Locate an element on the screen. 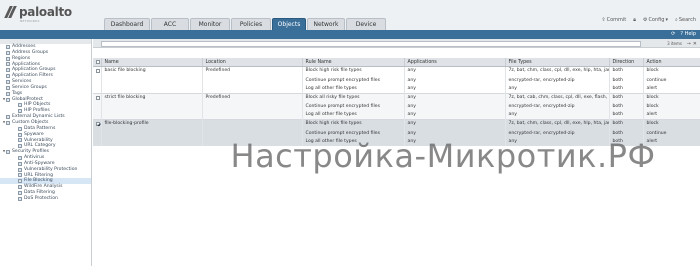  header-band: ⟳ ? Help is located at coordinates (350, 34).